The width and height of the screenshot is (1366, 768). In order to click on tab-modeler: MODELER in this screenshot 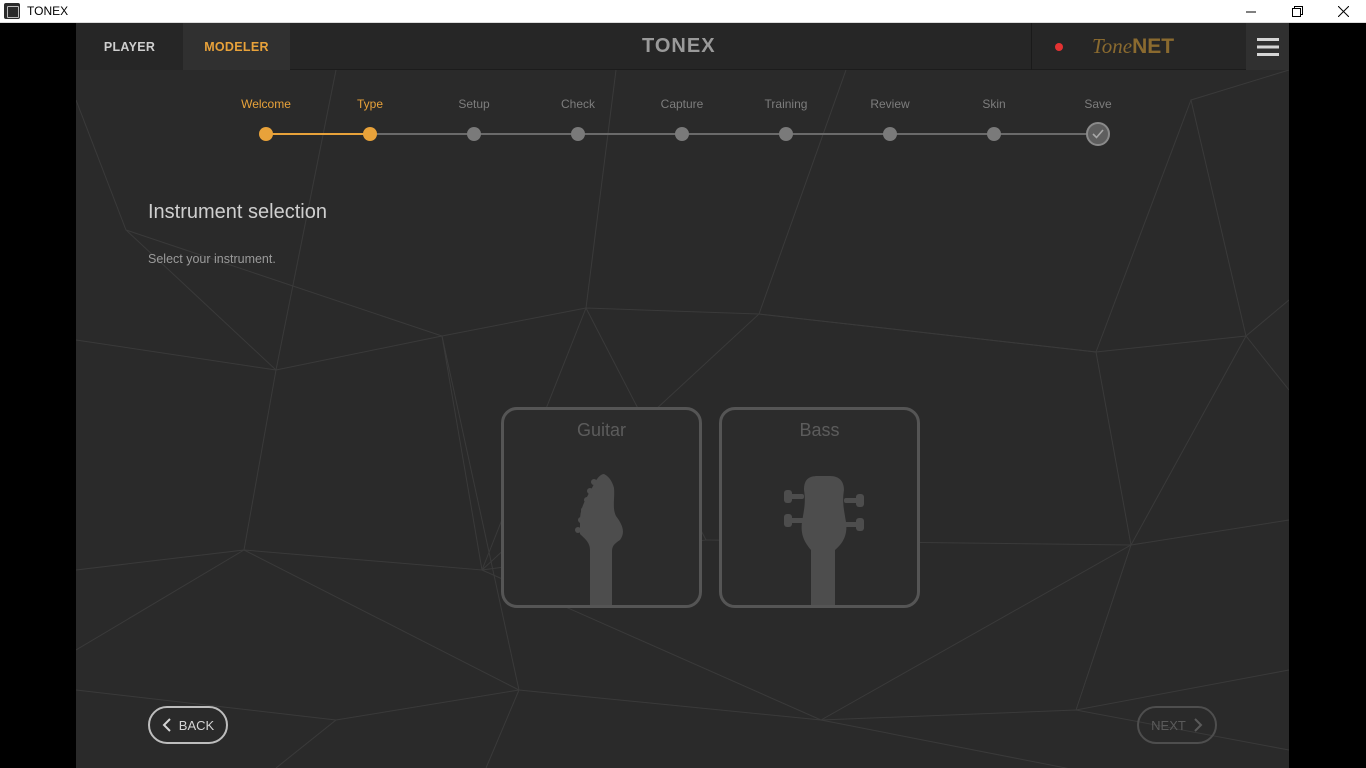, I will do `click(236, 46)`.